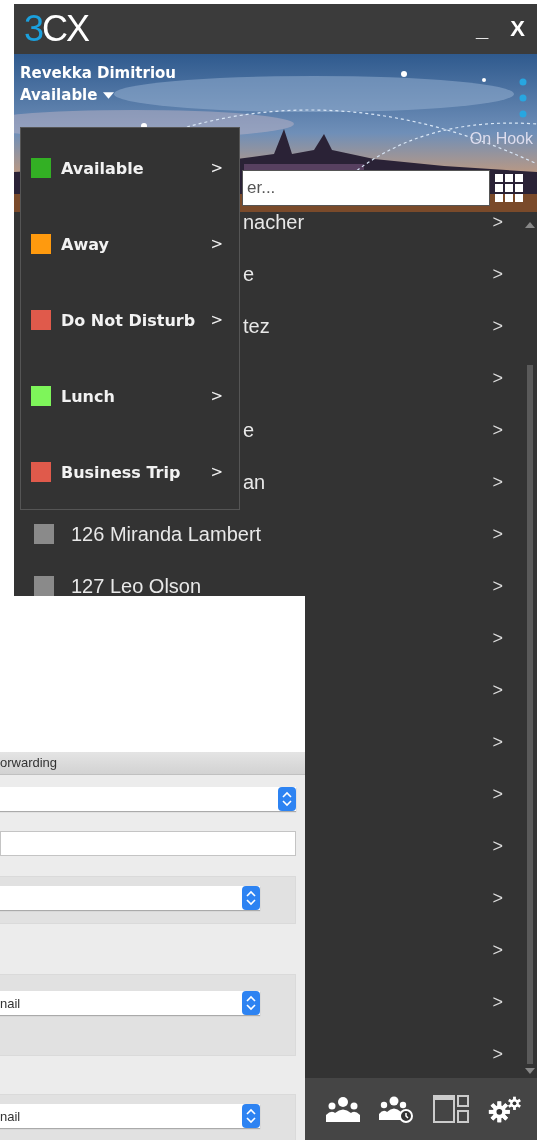 Image resolution: width=541 pixels, height=1140 pixels. What do you see at coordinates (98, 73) in the screenshot?
I see `user-name: Revekka Dimitriou` at bounding box center [98, 73].